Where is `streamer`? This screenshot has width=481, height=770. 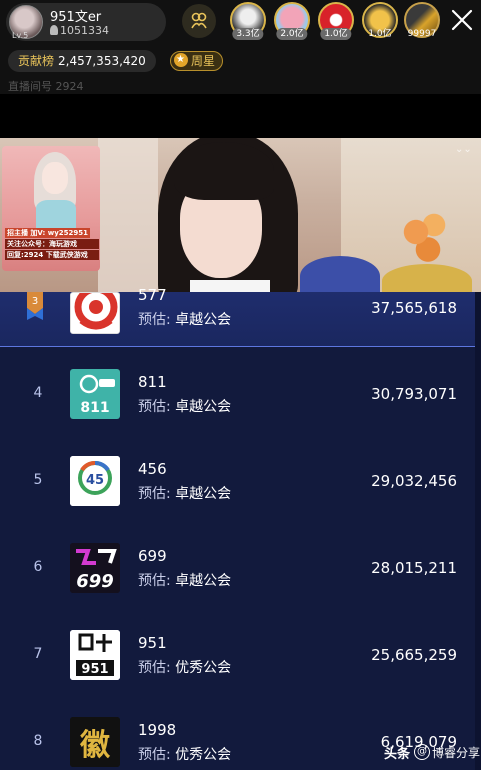 streamer is located at coordinates (230, 216).